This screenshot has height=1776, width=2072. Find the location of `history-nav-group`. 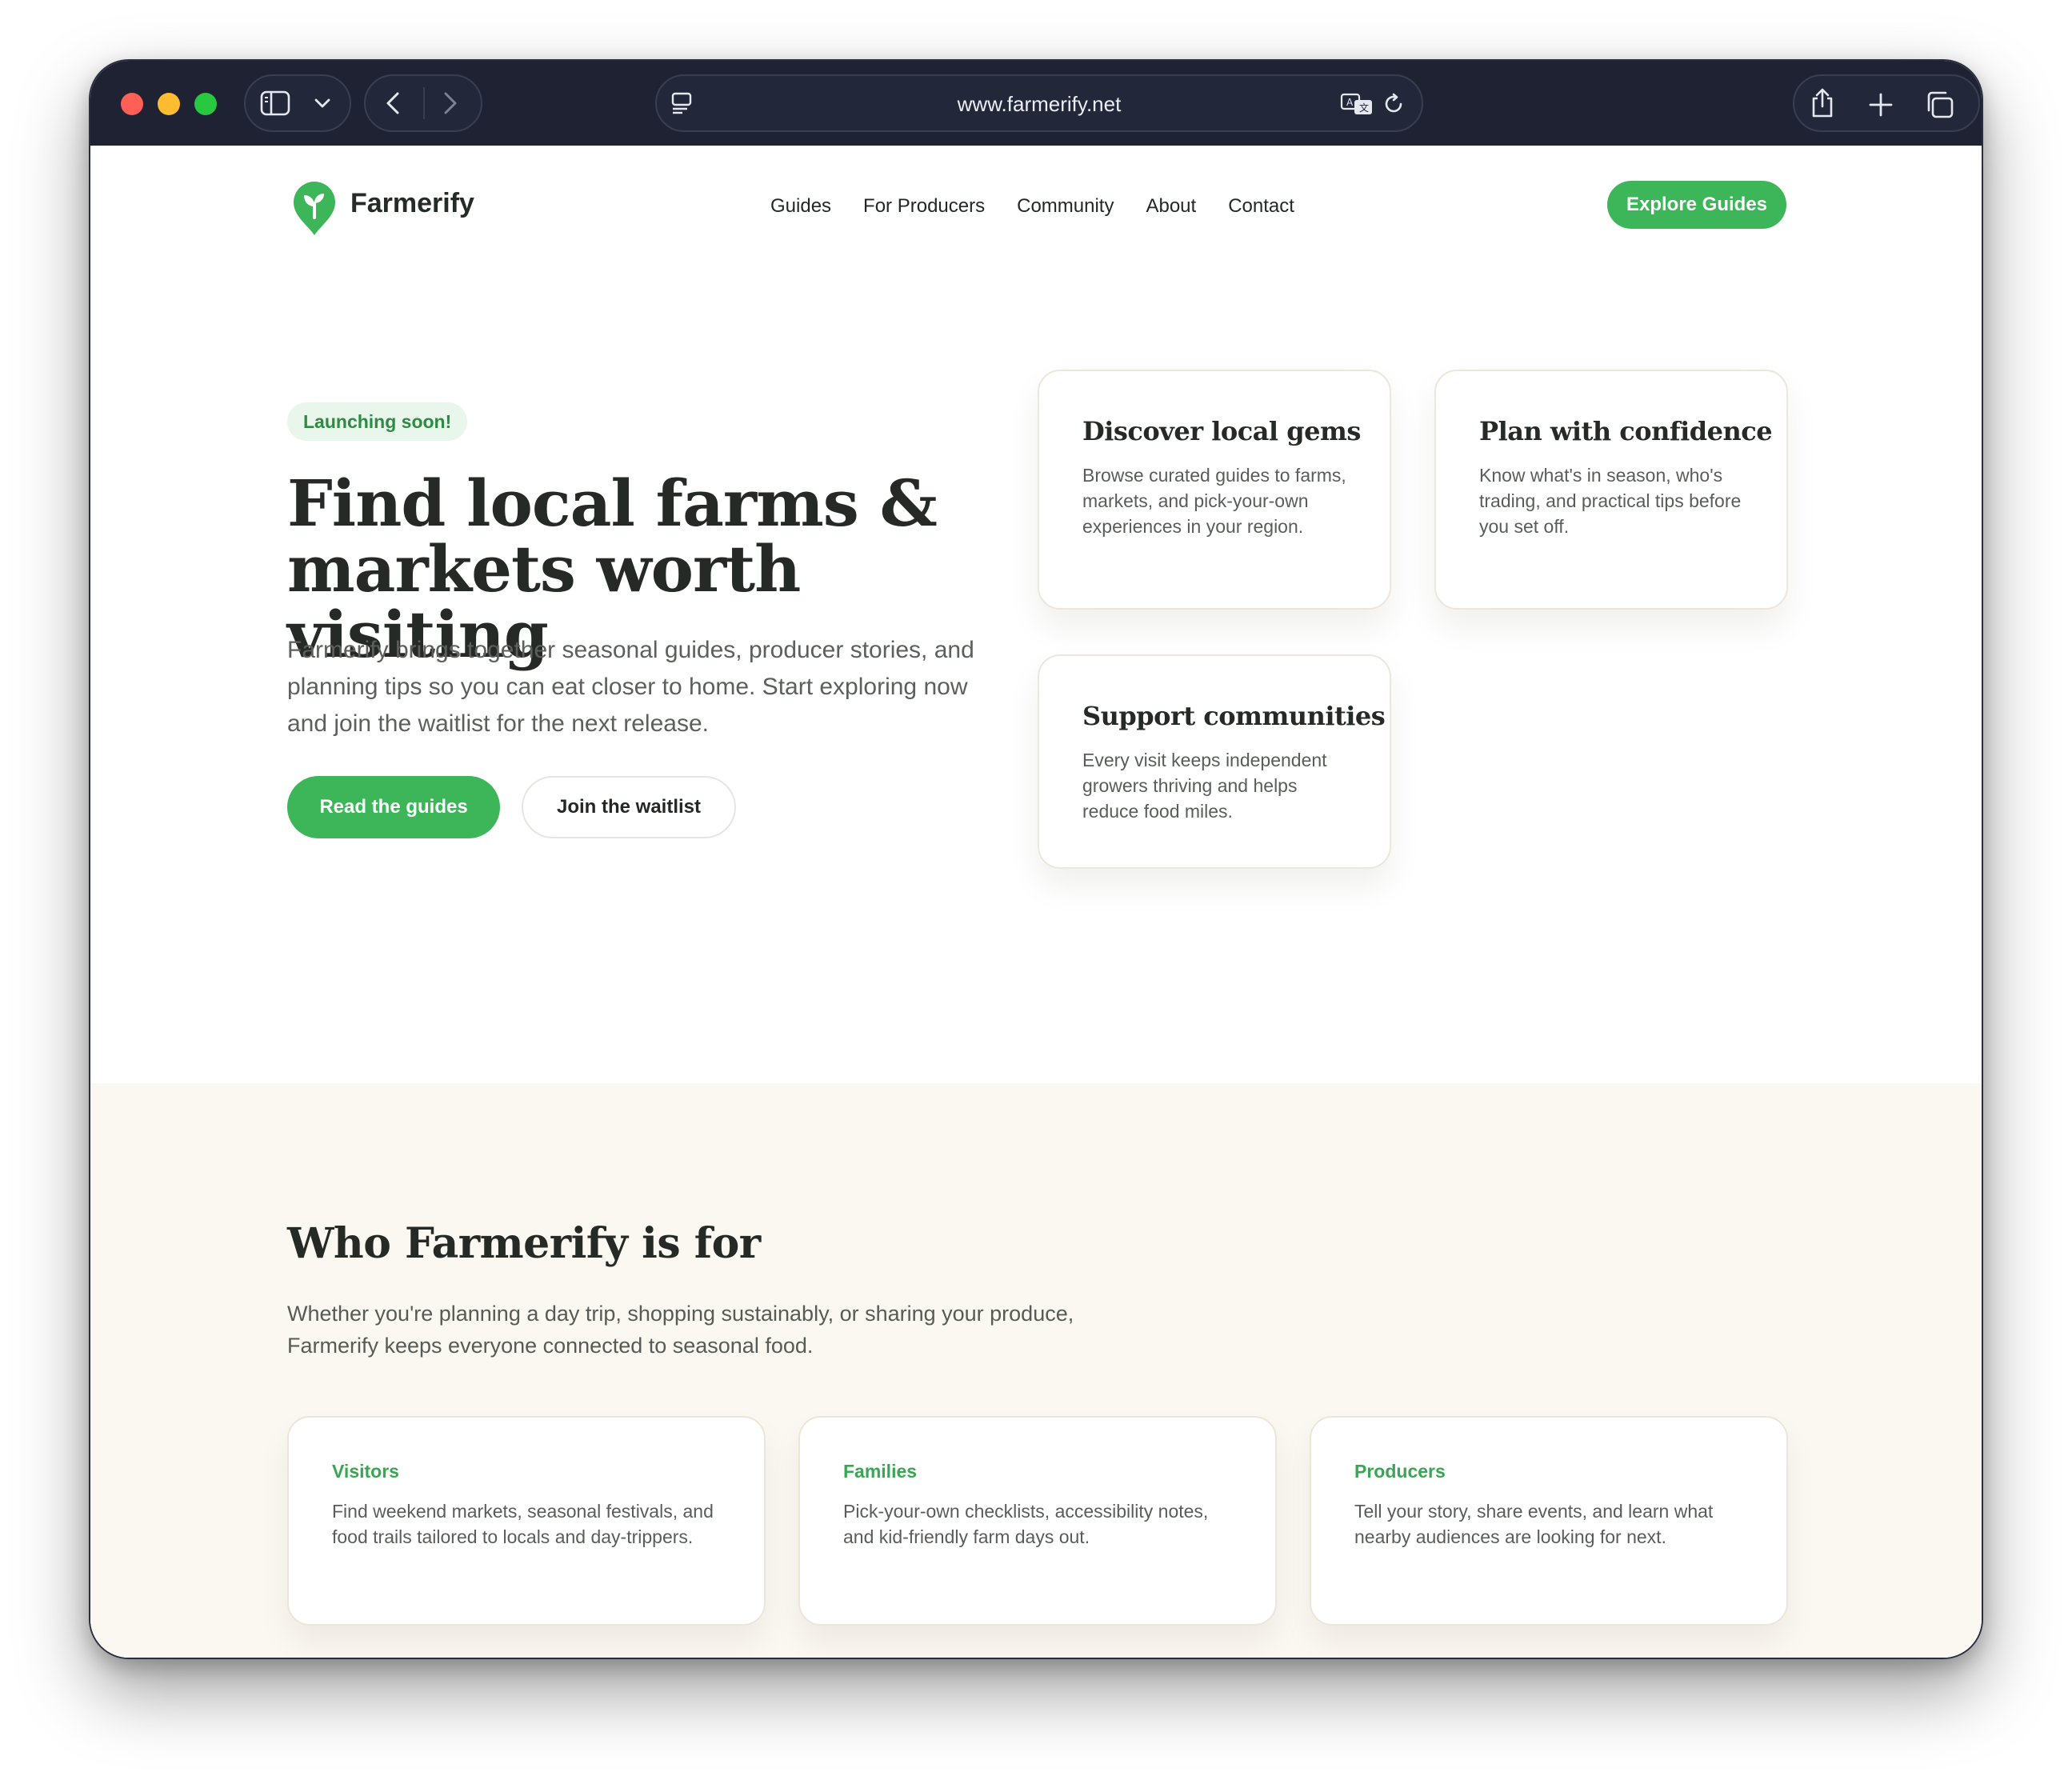

history-nav-group is located at coordinates (423, 103).